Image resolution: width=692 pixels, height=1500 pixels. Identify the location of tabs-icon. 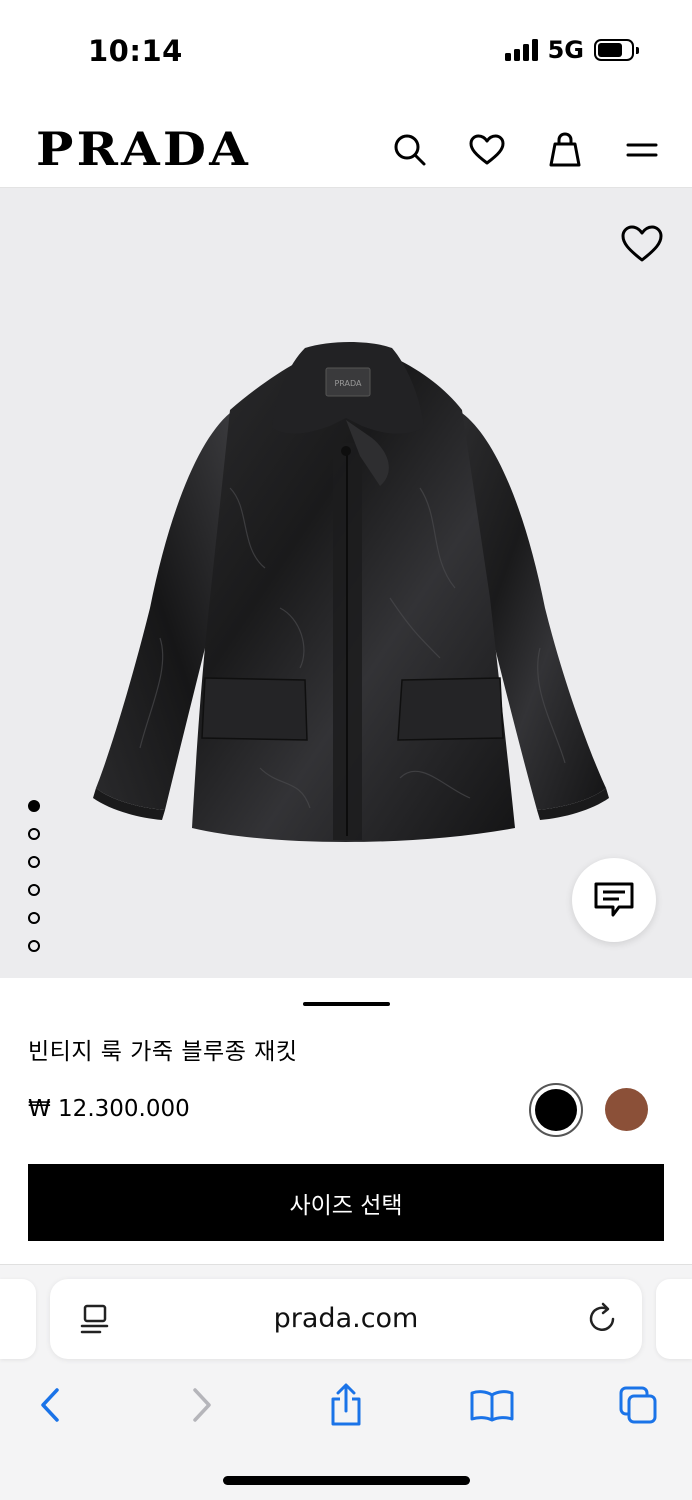
(638, 1405).